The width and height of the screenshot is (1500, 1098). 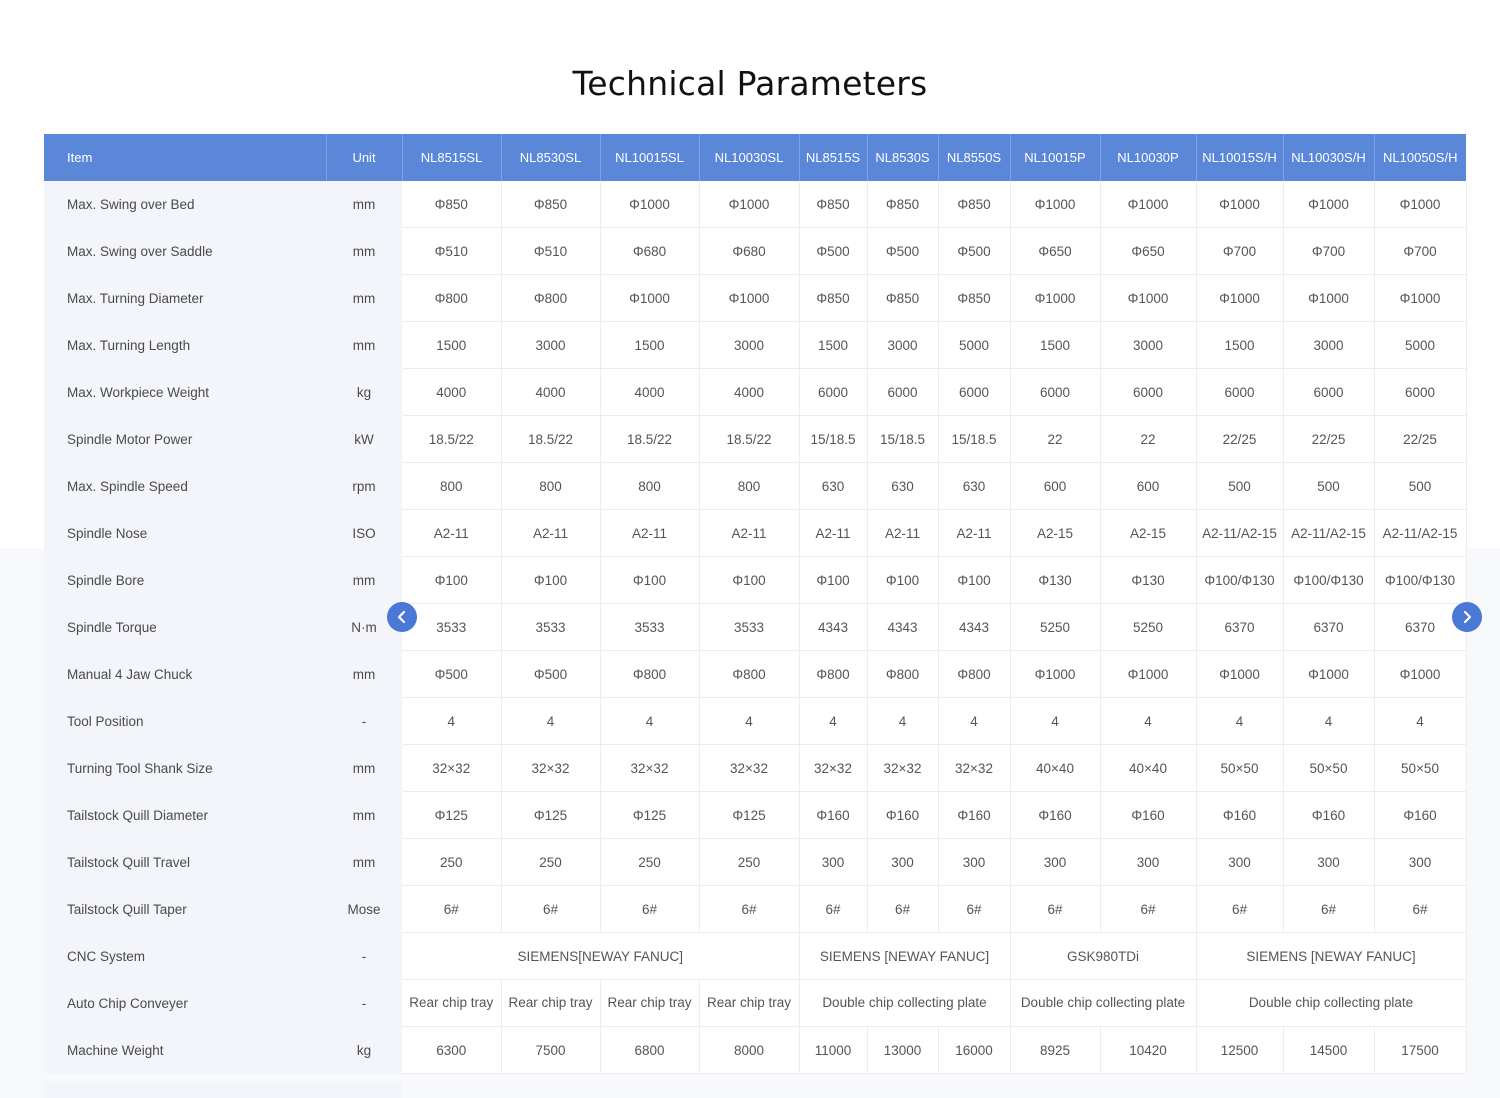 I want to click on parameter-value: 13000, so click(x=903, y=1050).